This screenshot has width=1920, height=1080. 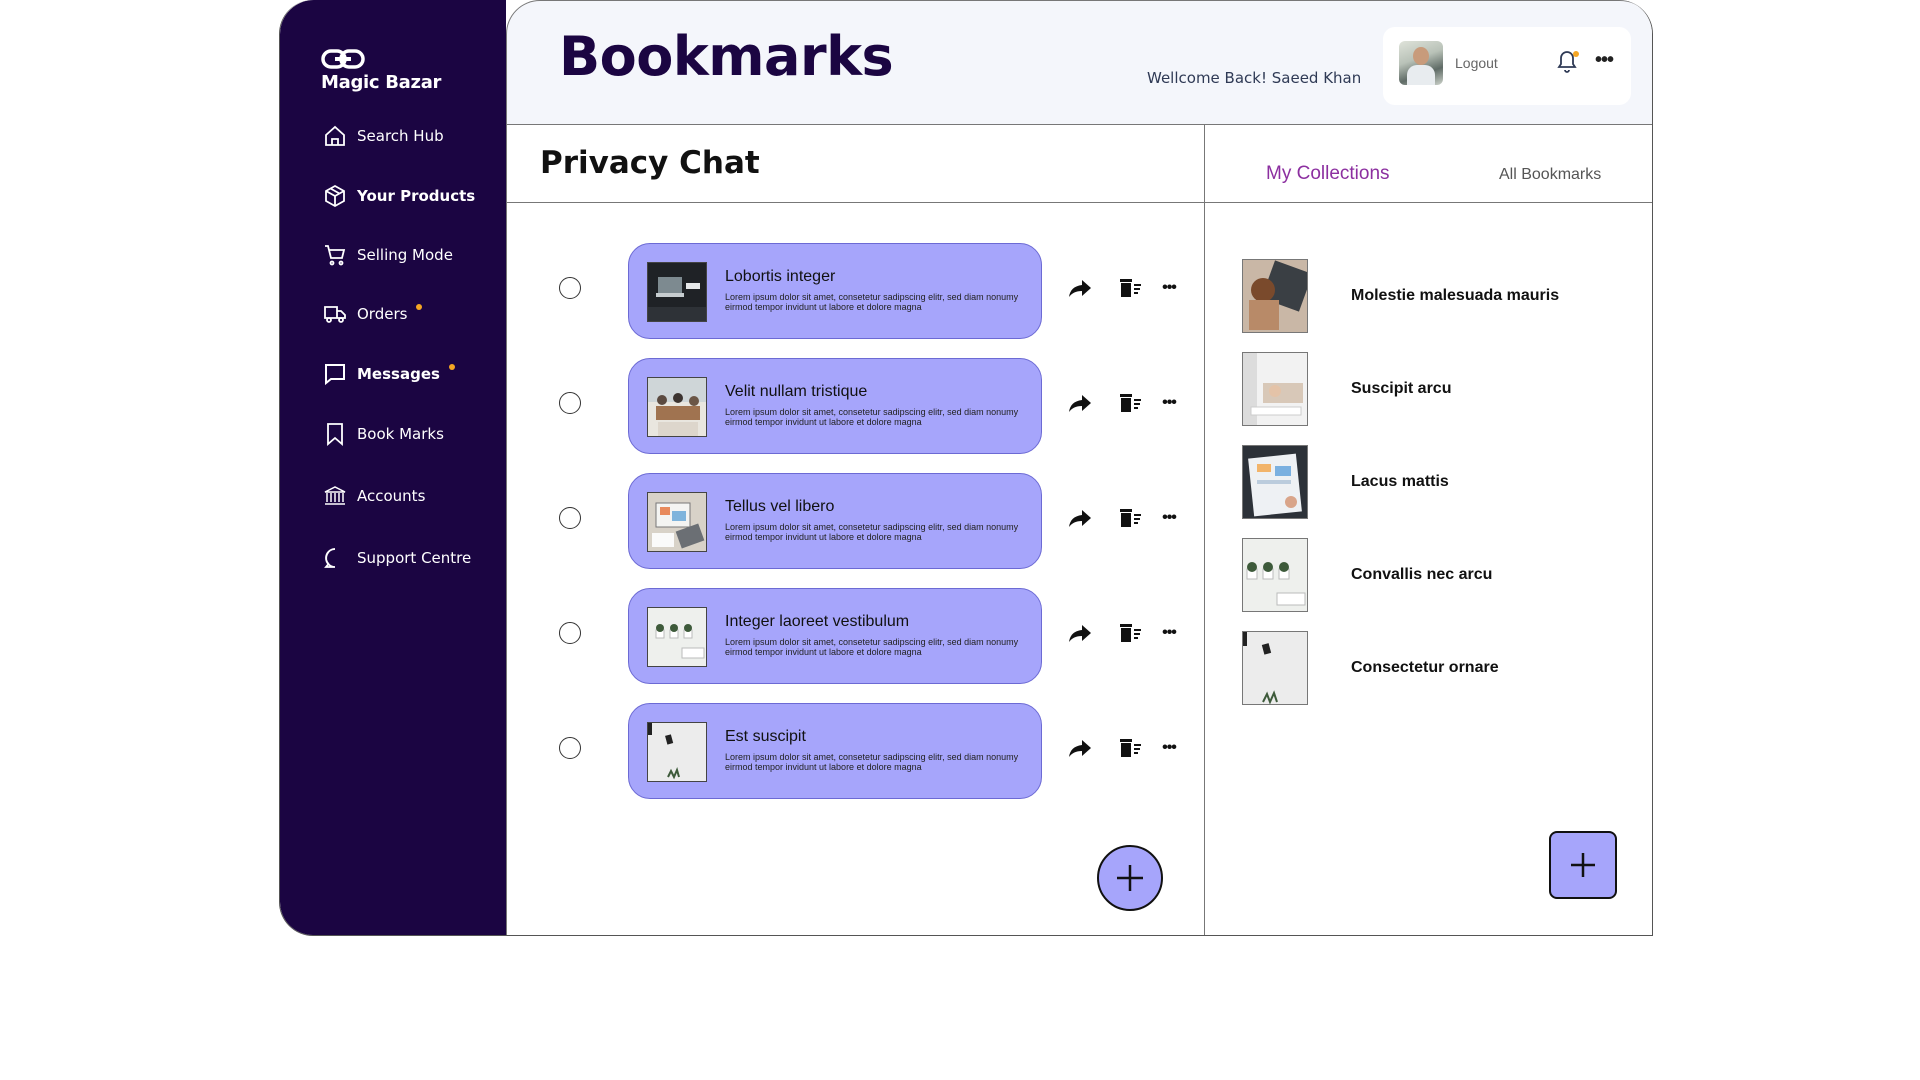 I want to click on sidebar-item-label: Orders, so click(x=382, y=314).